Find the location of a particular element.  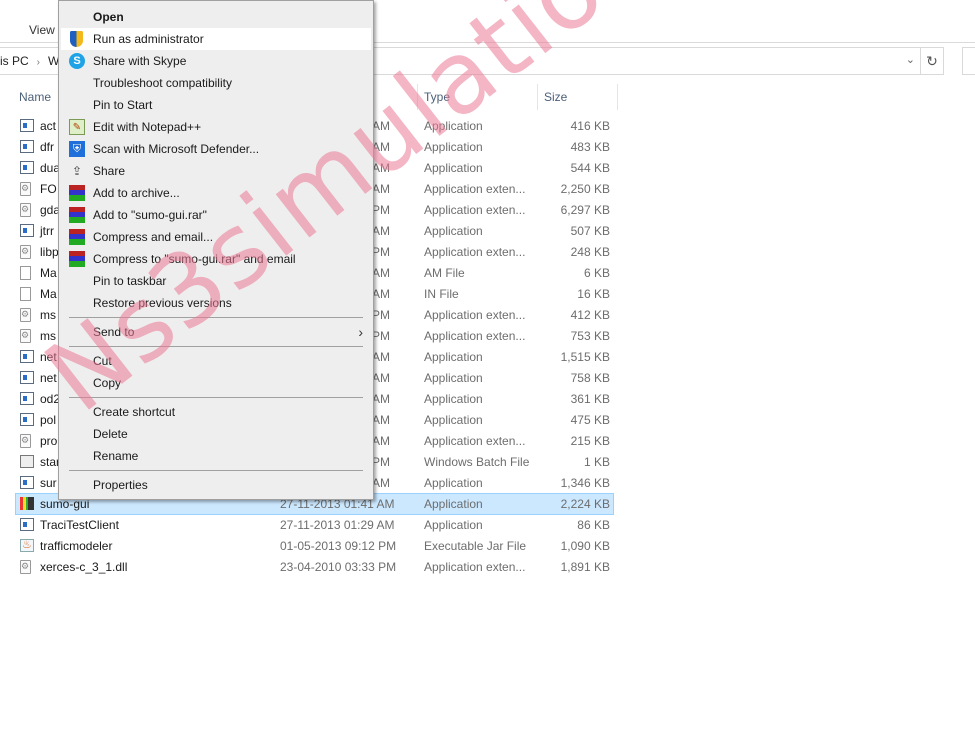

file-type: Executable Jar File is located at coordinates (475, 546).